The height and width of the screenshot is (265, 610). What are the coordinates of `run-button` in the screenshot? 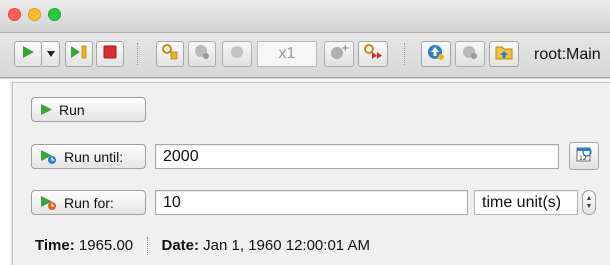 It's located at (28, 54).